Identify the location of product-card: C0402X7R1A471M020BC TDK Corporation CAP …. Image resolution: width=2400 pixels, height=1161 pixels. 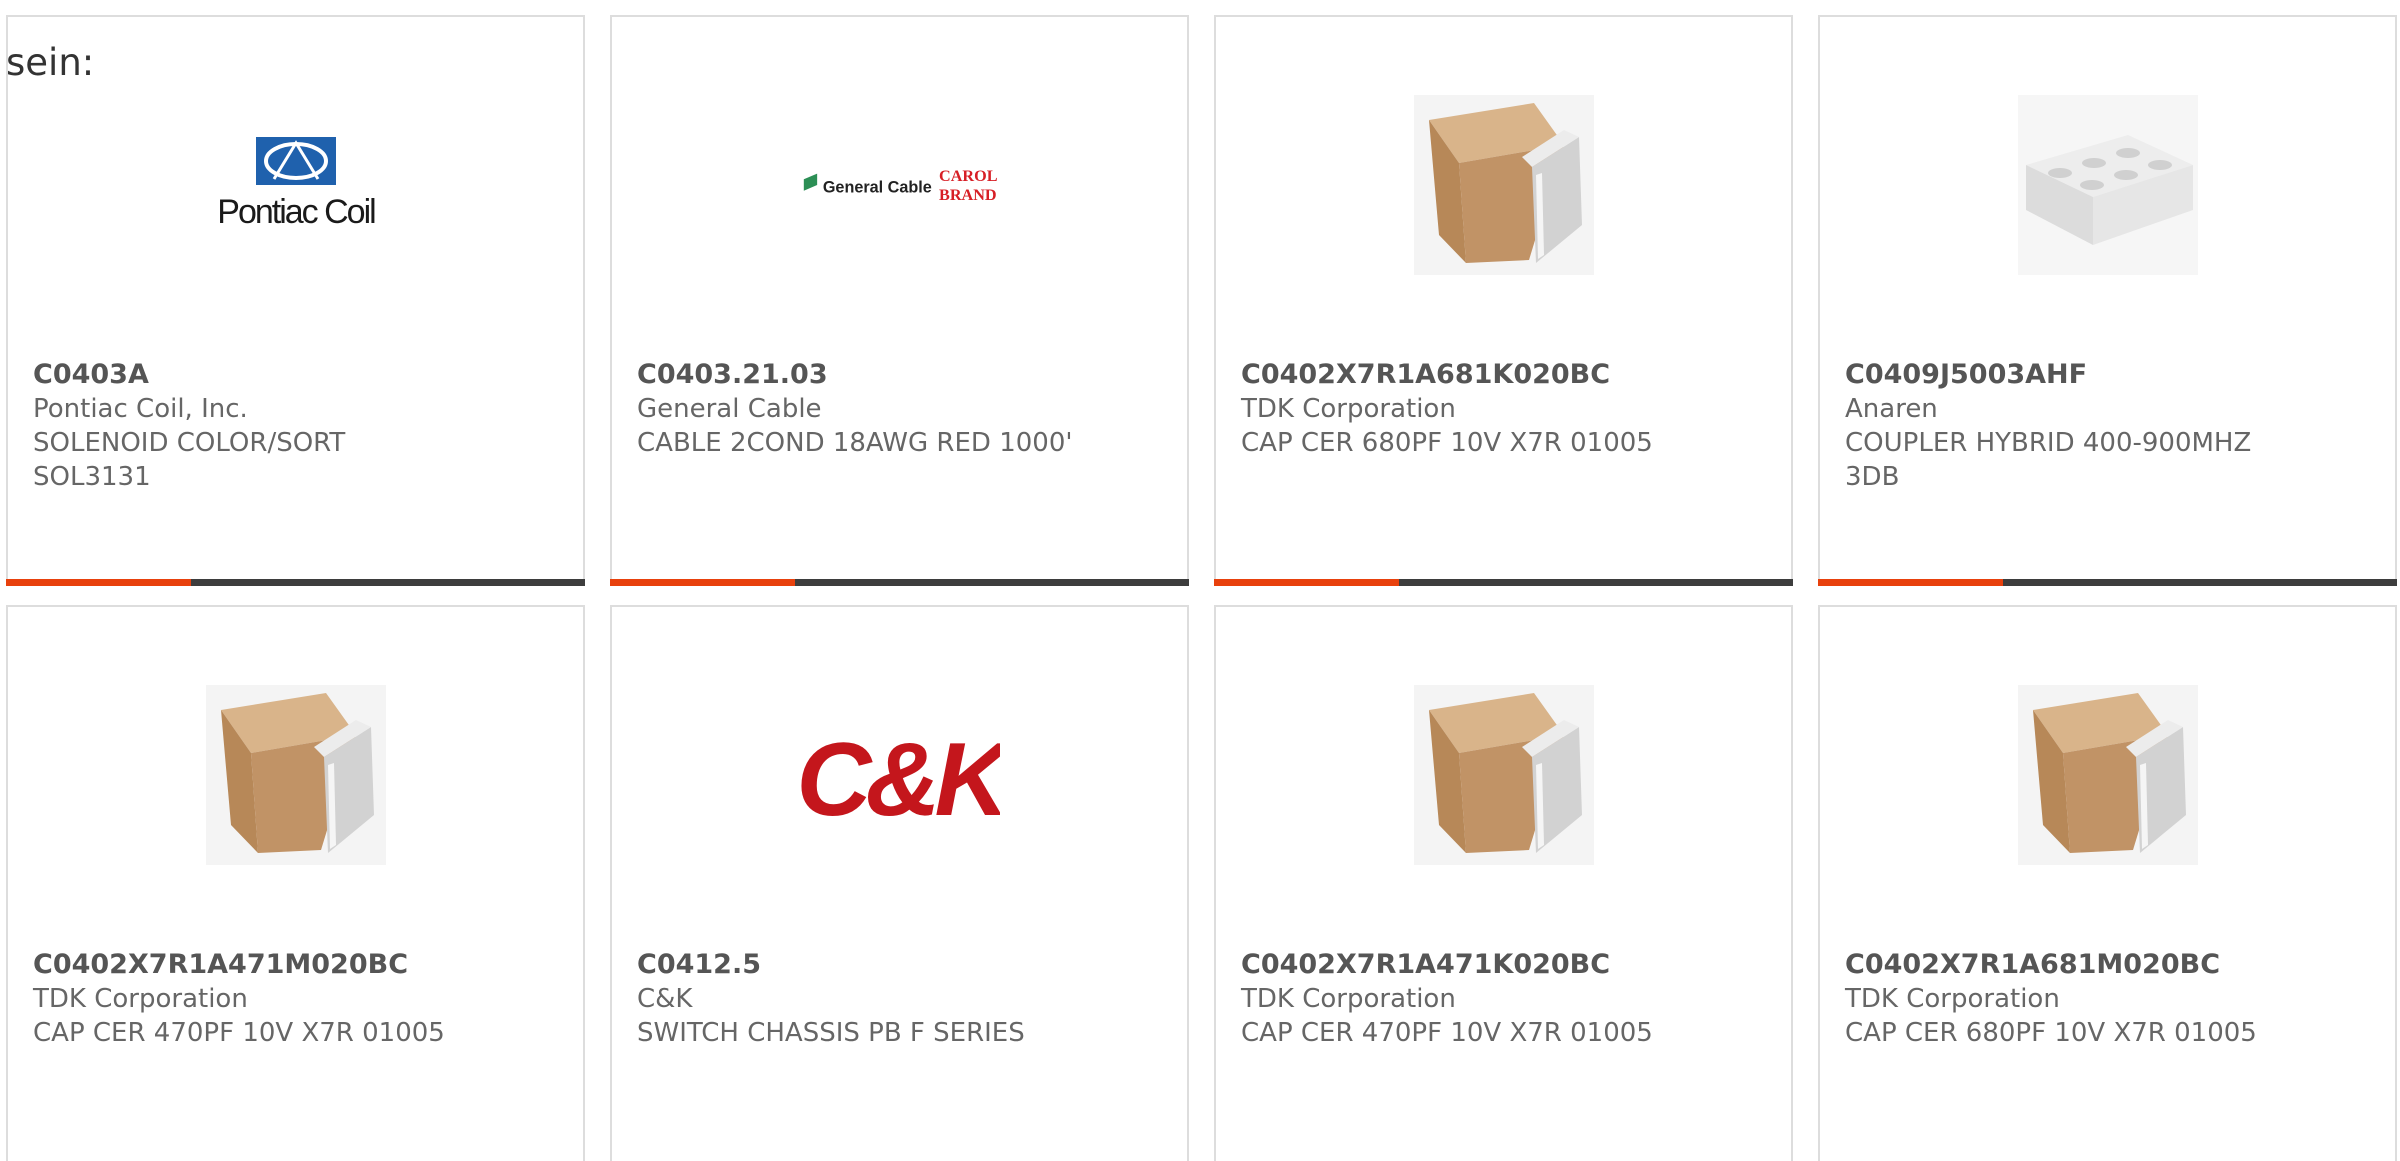
(295, 883).